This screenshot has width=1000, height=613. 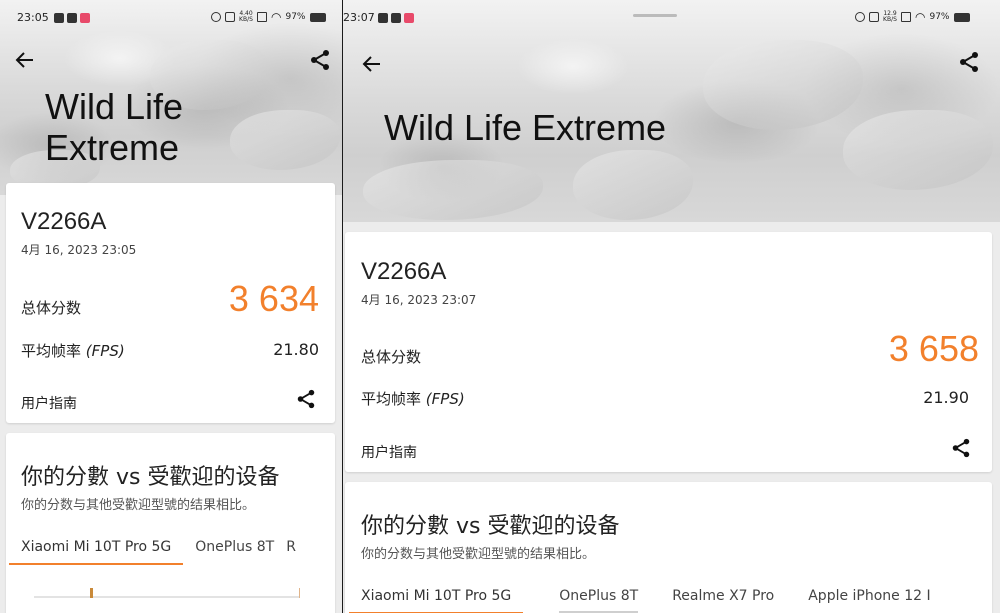 What do you see at coordinates (869, 599) in the screenshot?
I see `tab-apple-iphone-12: Apple iPhone 12 I` at bounding box center [869, 599].